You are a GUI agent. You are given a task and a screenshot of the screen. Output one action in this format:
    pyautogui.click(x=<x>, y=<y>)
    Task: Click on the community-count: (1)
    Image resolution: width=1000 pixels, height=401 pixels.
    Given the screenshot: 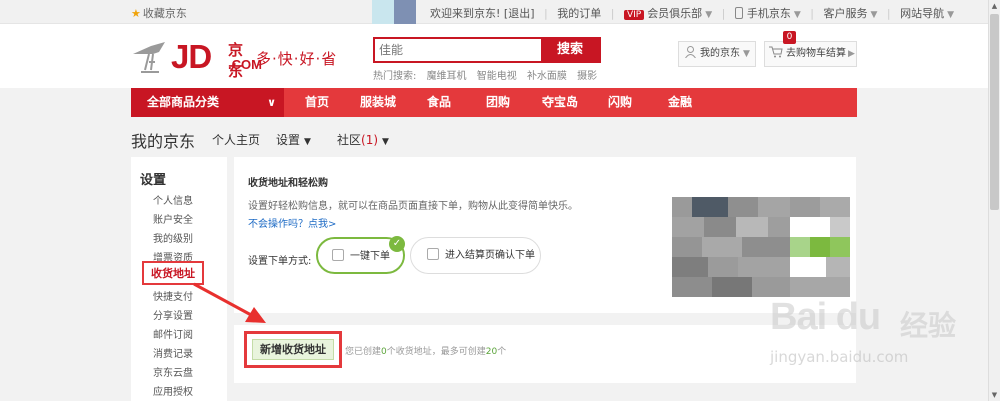 What is the action you would take?
    pyautogui.click(x=370, y=140)
    